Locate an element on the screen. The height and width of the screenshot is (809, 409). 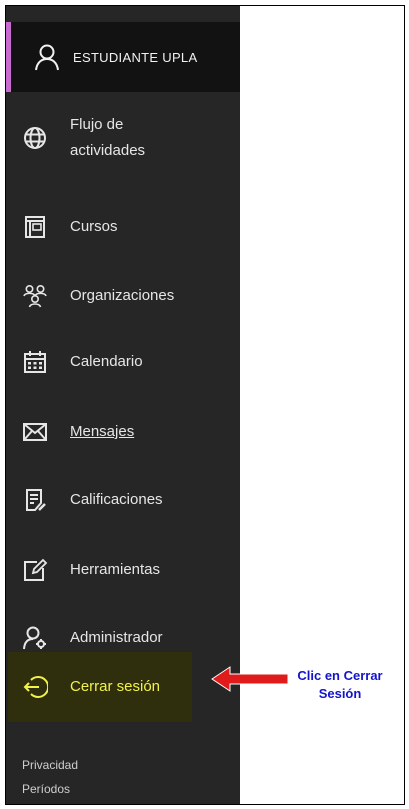
edit-icon is located at coordinates (36, 569).